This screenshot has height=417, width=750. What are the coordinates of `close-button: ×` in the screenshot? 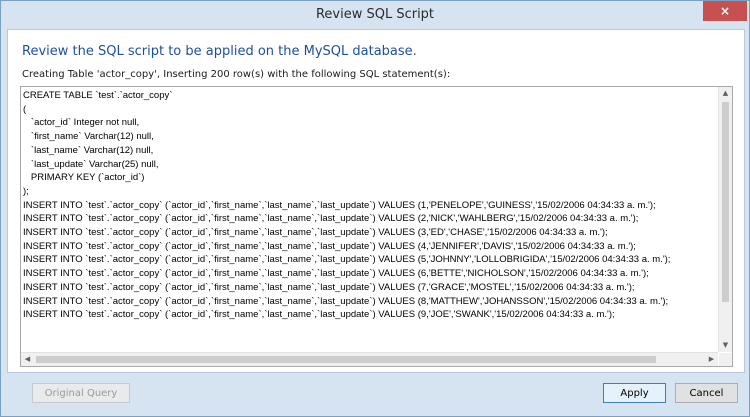 It's located at (725, 11).